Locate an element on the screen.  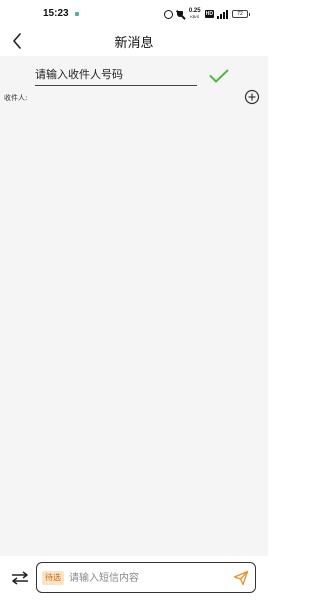
confirm-recipient-button is located at coordinates (219, 76).